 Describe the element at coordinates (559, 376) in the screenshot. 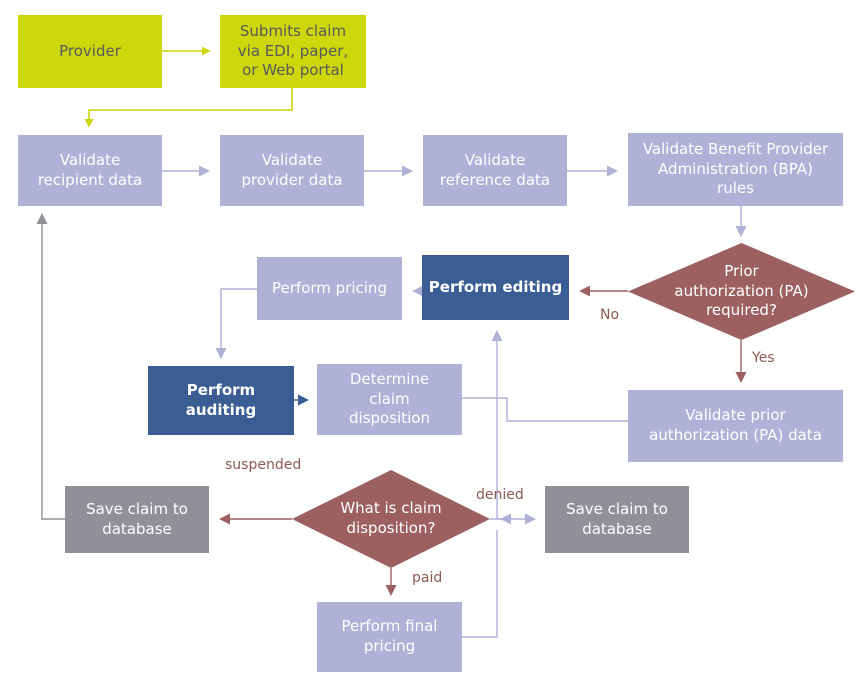

I see `edge-padata-editing` at that location.